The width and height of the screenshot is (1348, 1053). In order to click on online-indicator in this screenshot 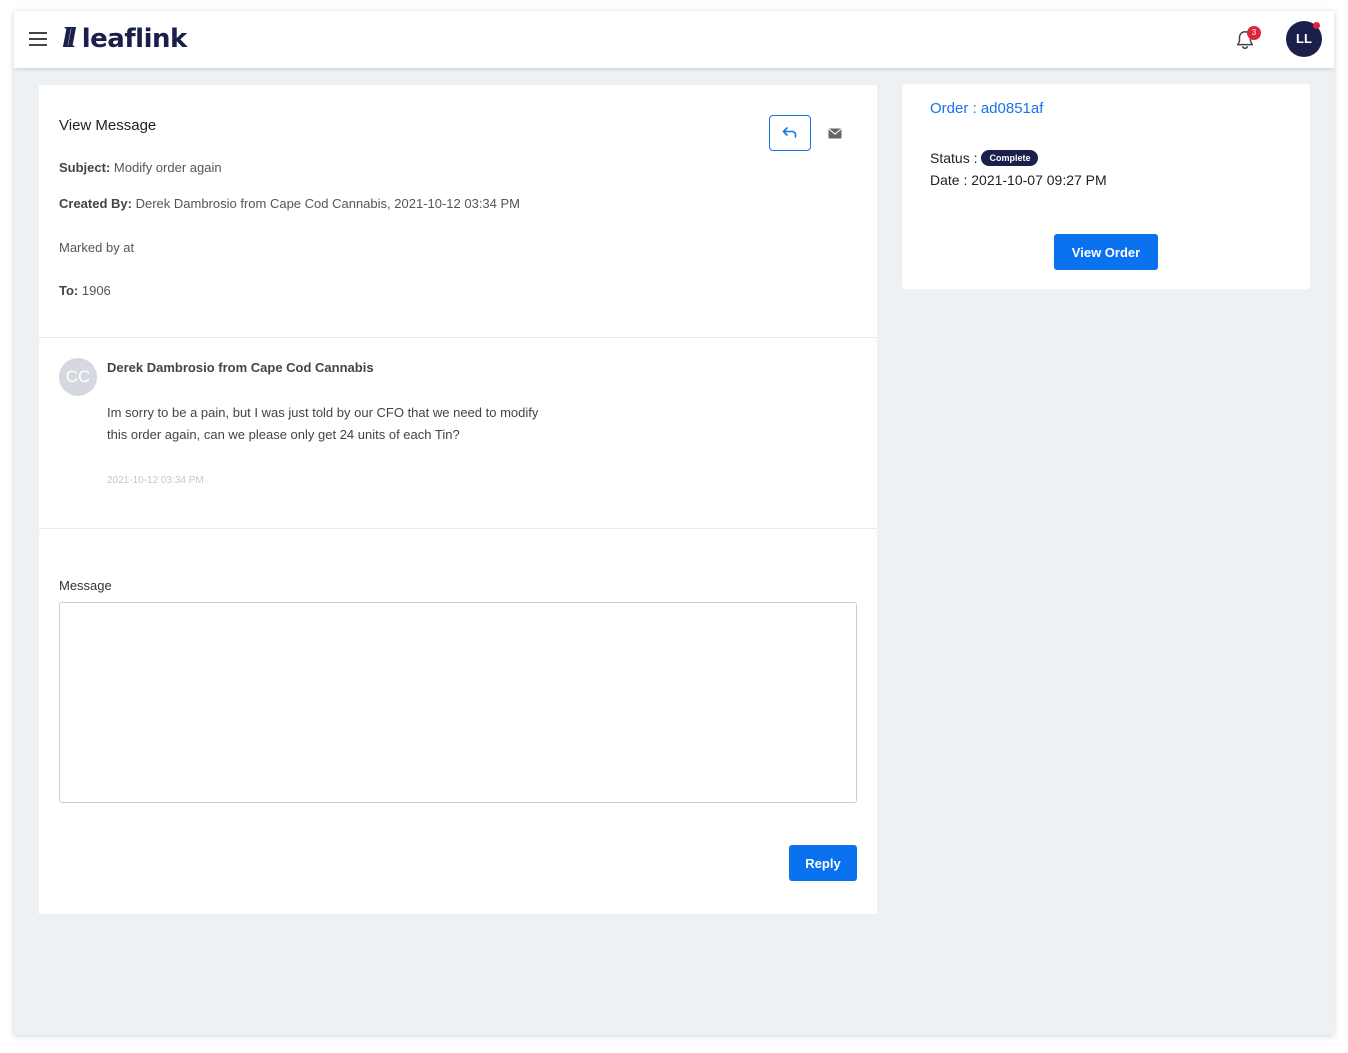, I will do `click(1316, 25)`.